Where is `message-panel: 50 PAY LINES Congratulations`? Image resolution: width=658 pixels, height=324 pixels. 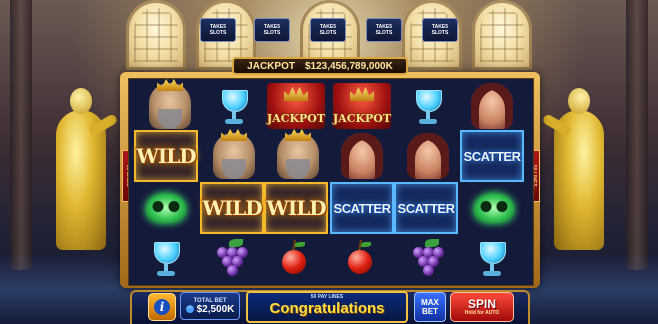
message-panel: 50 PAY LINES Congratulations is located at coordinates (327, 307).